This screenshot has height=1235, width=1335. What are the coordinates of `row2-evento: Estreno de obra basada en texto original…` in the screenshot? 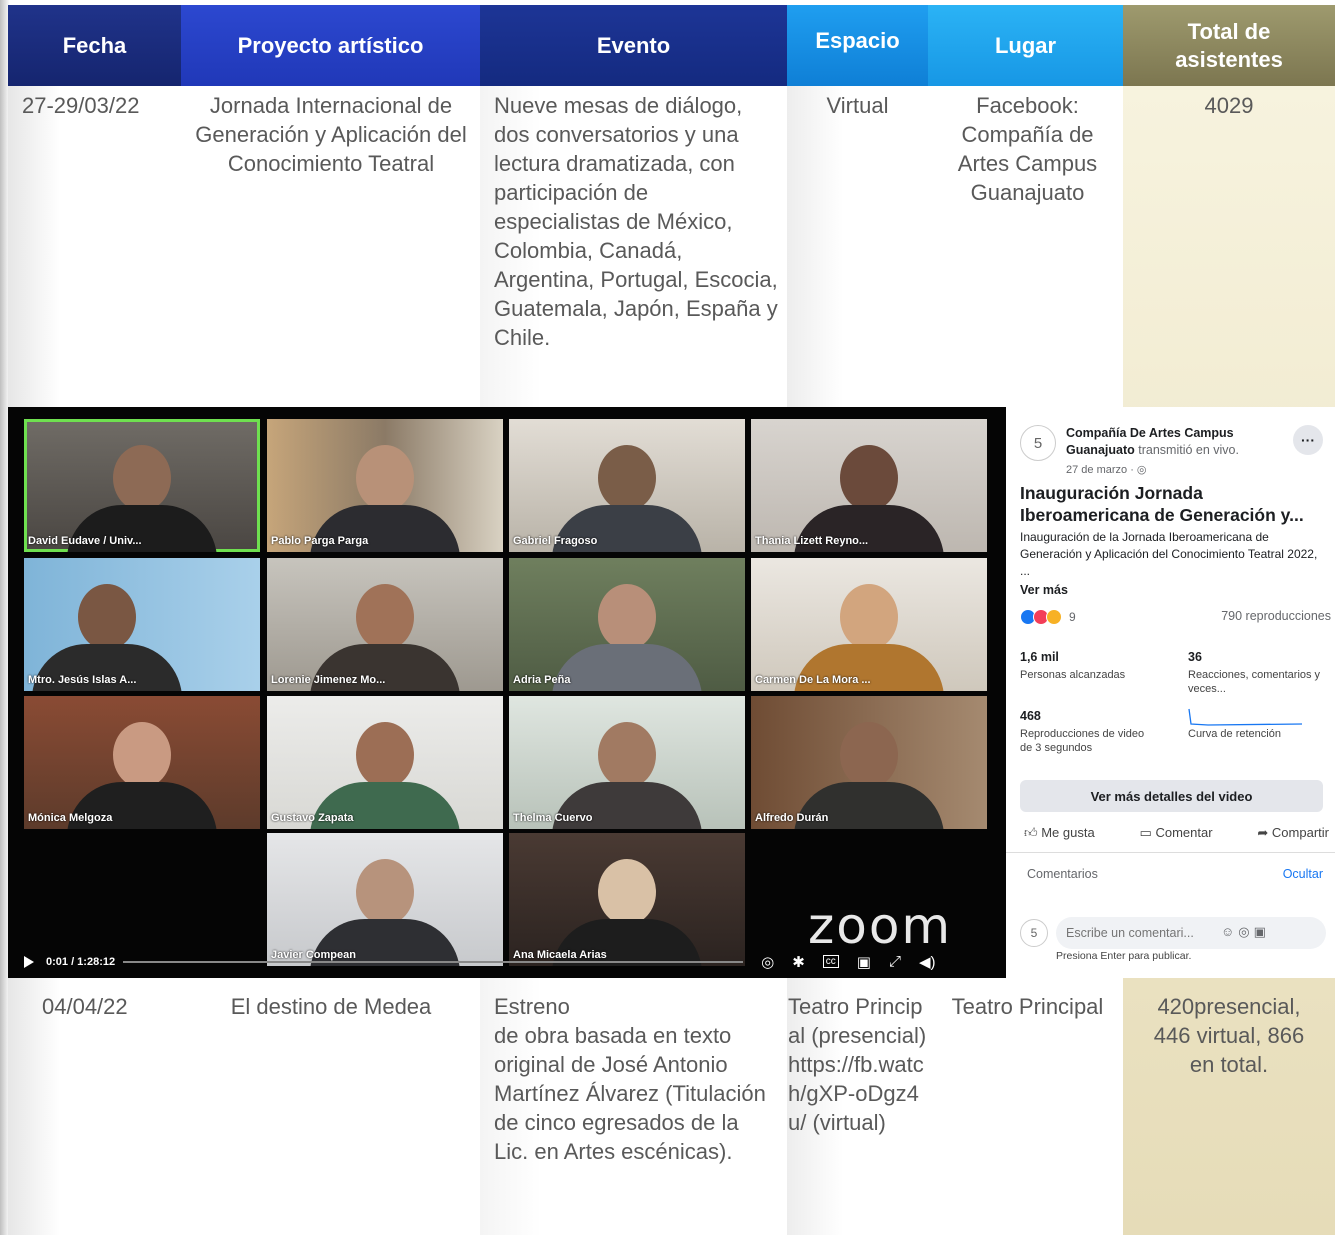 It's located at (634, 1079).